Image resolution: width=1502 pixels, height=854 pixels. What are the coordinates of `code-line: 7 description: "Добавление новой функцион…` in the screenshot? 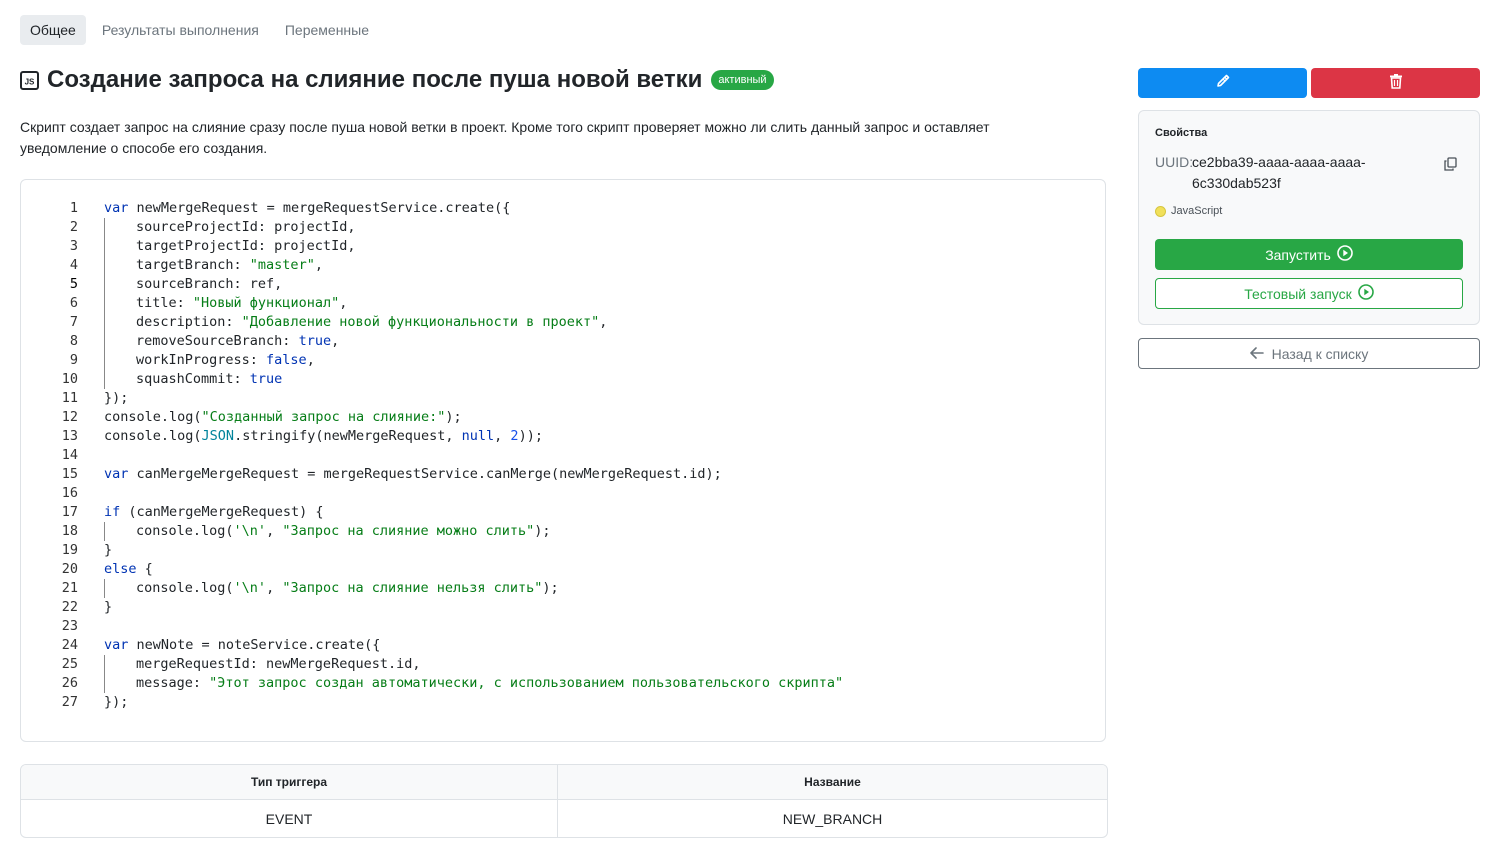 It's located at (563, 322).